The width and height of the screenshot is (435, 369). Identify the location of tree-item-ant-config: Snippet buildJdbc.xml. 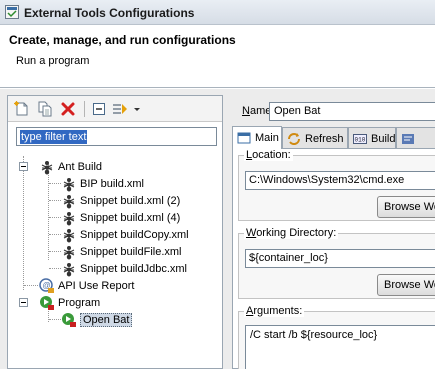
(124, 268).